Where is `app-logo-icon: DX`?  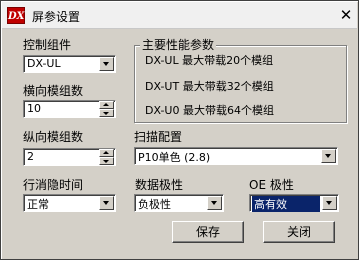
app-logo-icon: DX is located at coordinates (16, 15).